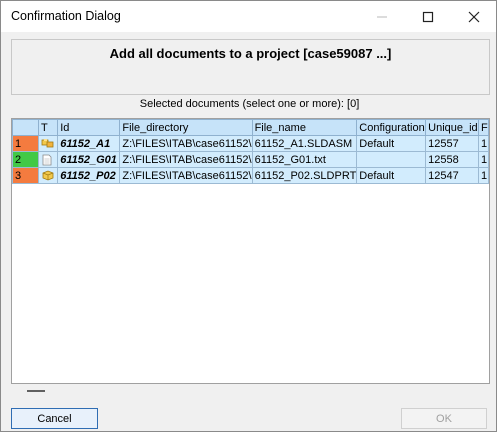  Describe the element at coordinates (391, 159) in the screenshot. I see `configuration` at that location.